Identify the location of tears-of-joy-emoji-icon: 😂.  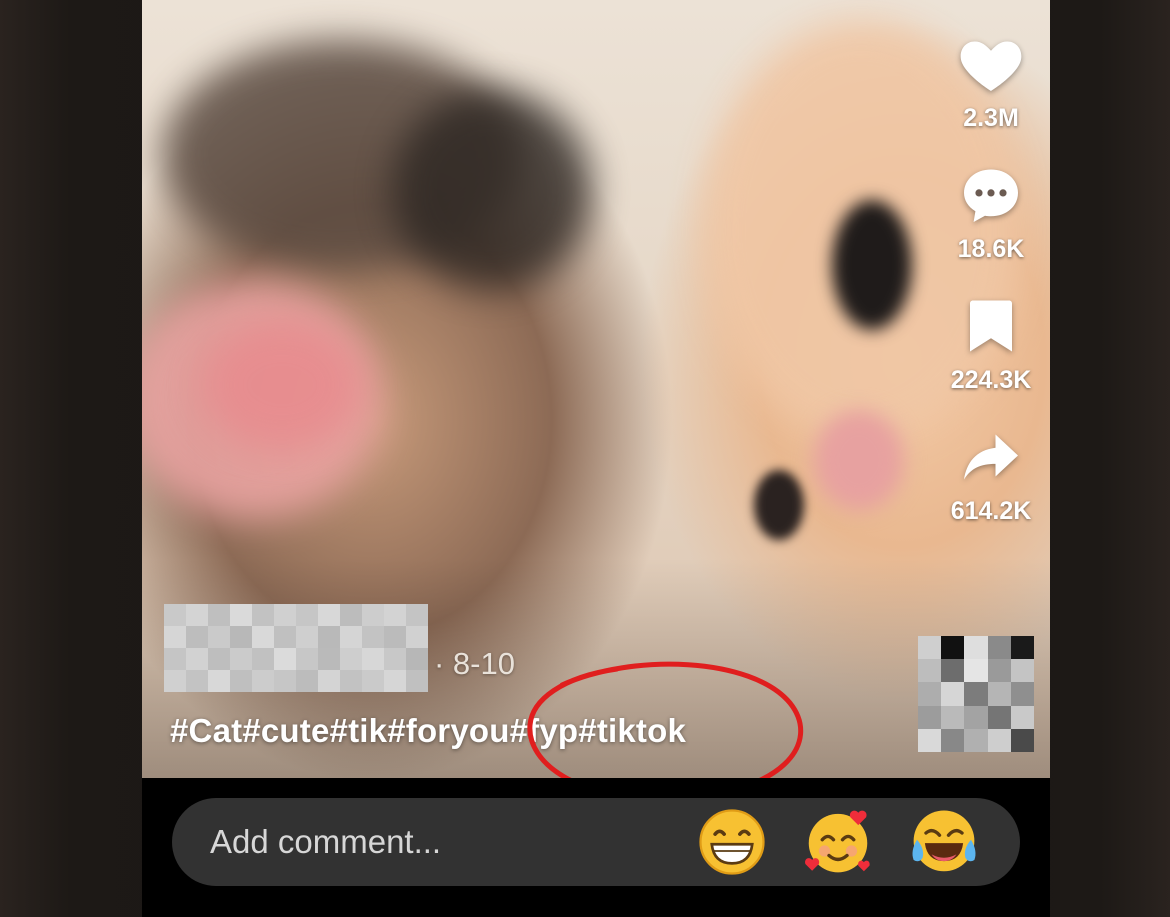
(944, 842).